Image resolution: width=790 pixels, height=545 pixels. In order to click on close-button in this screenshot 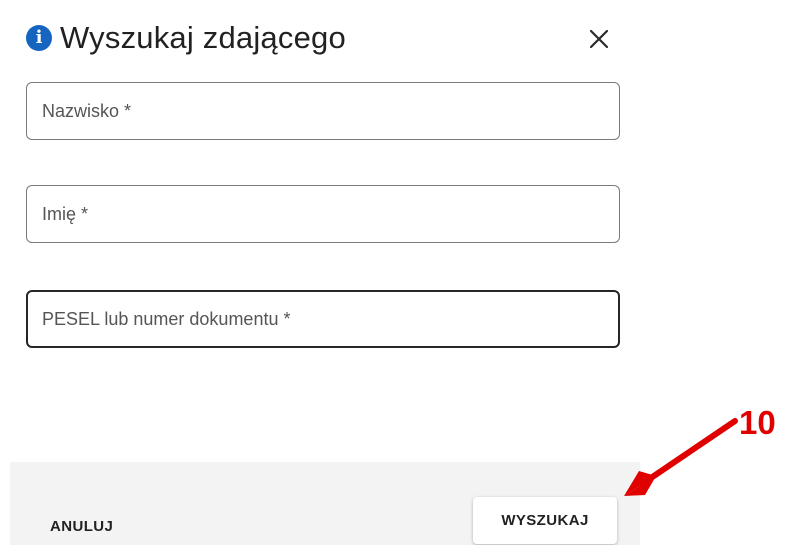, I will do `click(599, 39)`.